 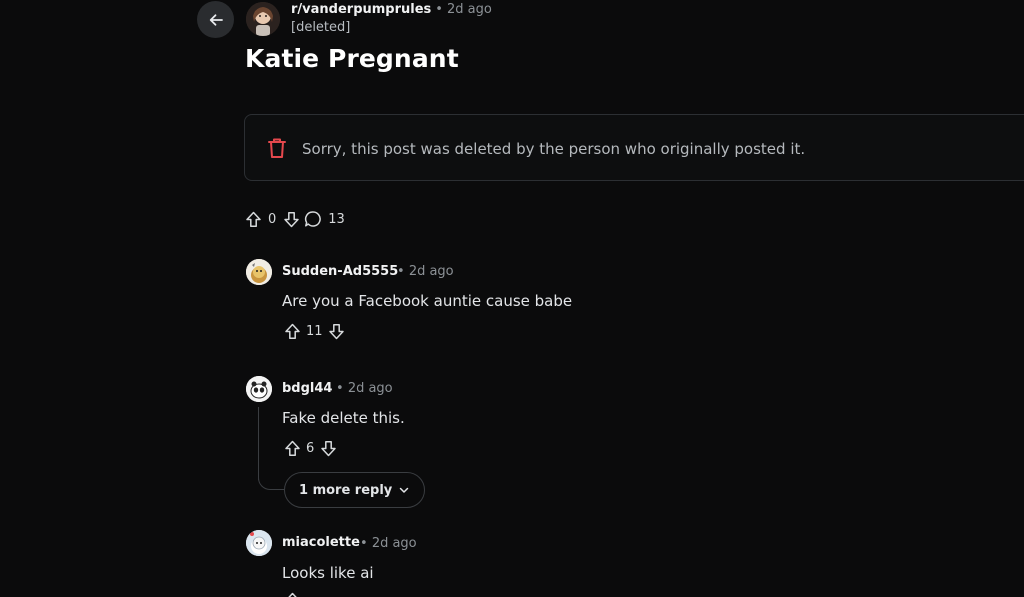 I want to click on subreddit-link: r/vanderpumprules, so click(x=361, y=9).